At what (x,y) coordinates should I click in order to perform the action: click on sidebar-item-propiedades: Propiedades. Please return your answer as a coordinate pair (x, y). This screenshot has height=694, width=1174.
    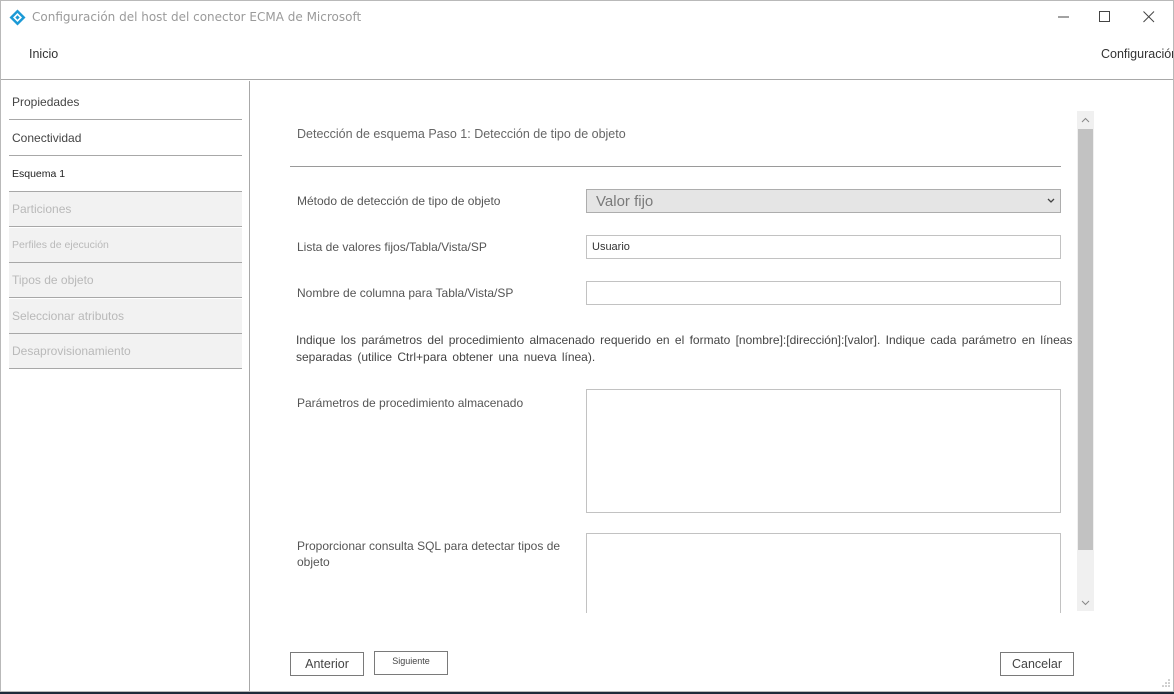
    Looking at the image, I should click on (125, 102).